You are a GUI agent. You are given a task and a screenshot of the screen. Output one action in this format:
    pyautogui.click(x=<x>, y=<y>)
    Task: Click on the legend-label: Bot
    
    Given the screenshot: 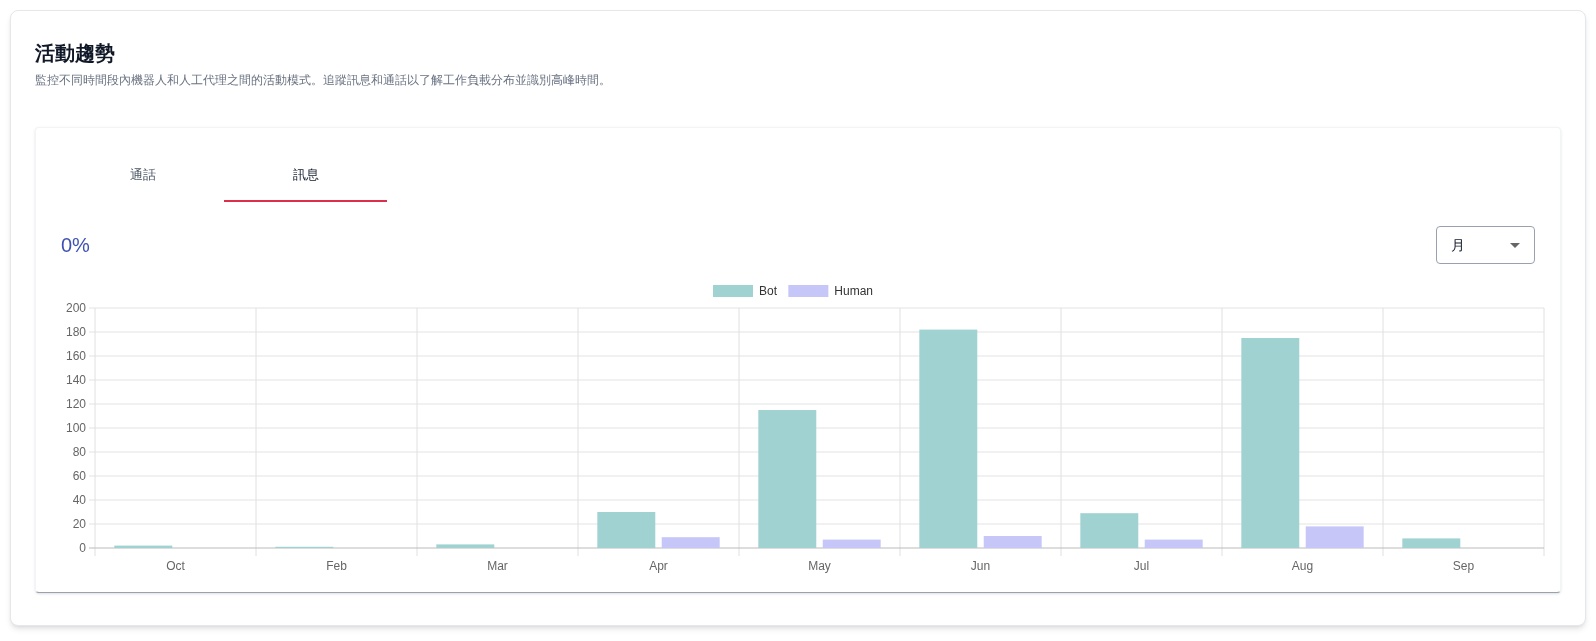 What is the action you would take?
    pyautogui.click(x=768, y=291)
    